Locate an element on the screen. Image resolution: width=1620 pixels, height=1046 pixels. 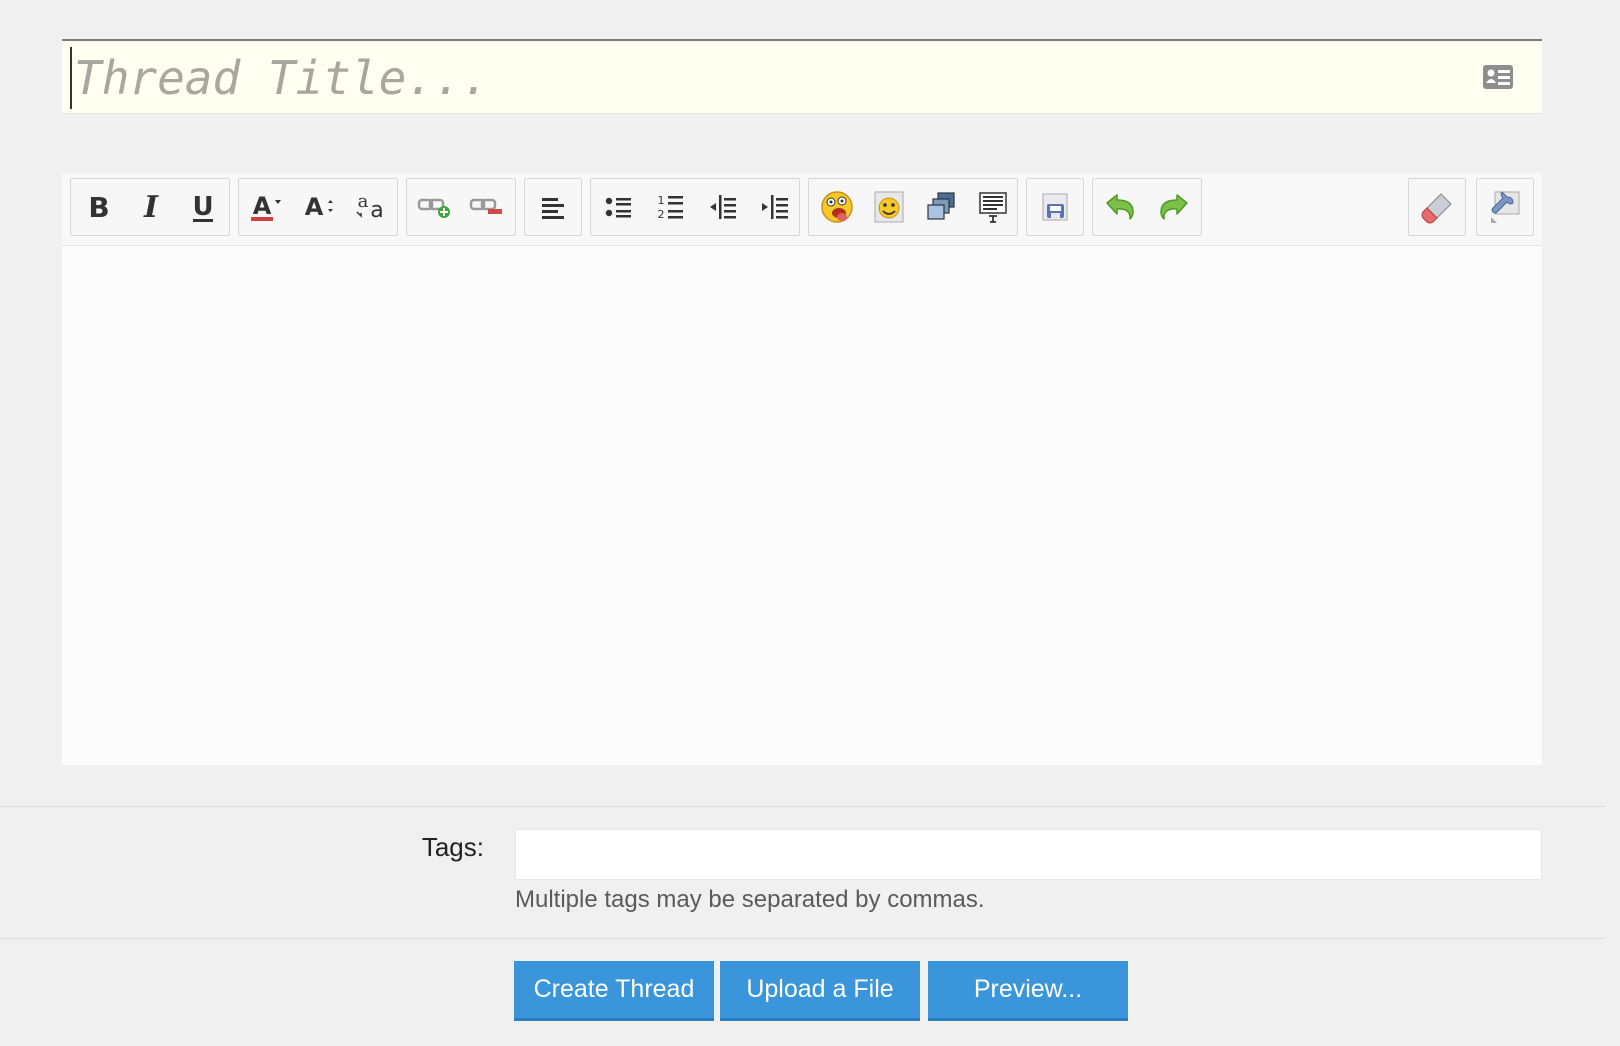
remove-format-group is located at coordinates (1437, 207).